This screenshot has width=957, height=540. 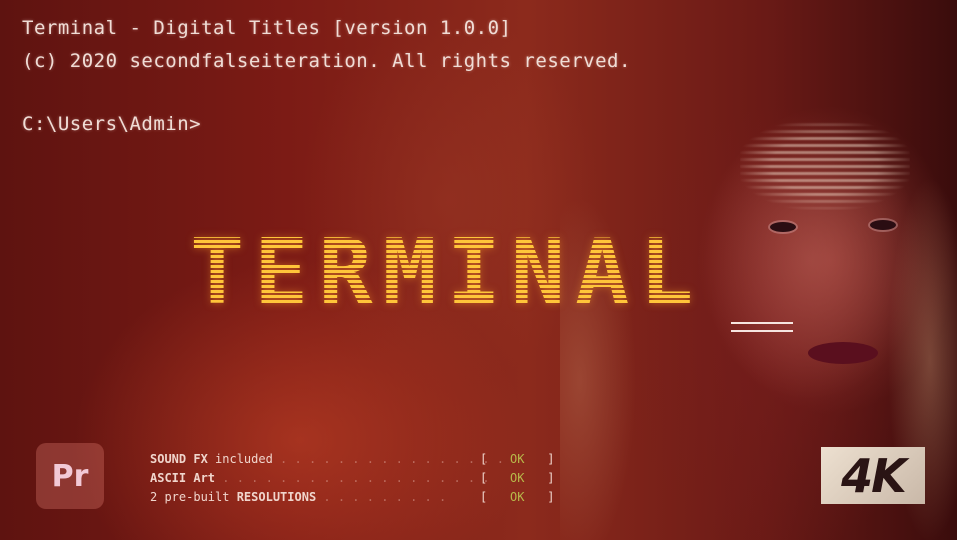 What do you see at coordinates (783, 227) in the screenshot?
I see `left-eye` at bounding box center [783, 227].